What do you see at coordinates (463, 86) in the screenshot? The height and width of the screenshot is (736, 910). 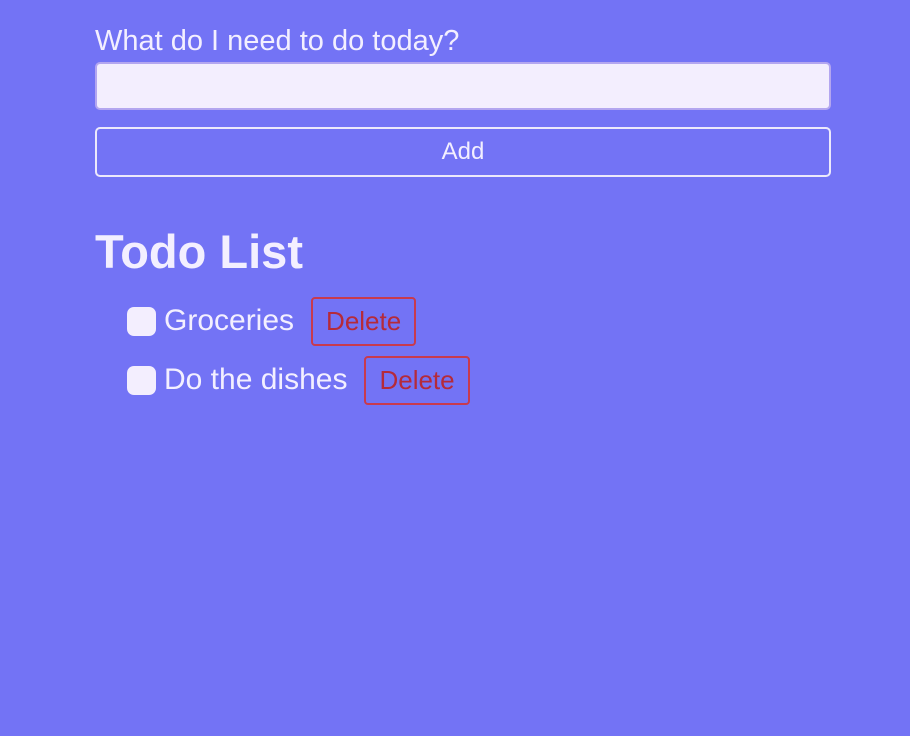 I see `task-input` at bounding box center [463, 86].